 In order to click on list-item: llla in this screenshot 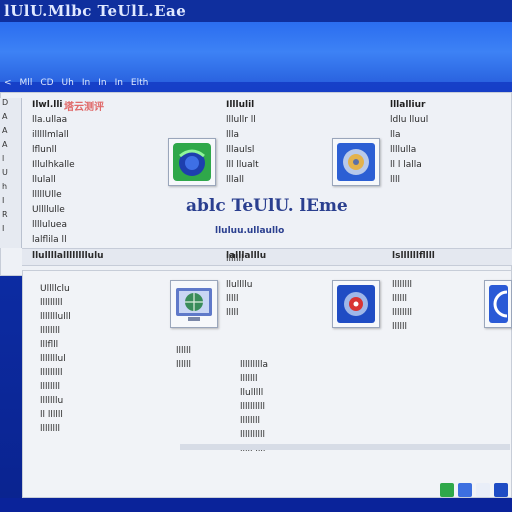, I will do `click(266, 135)`.